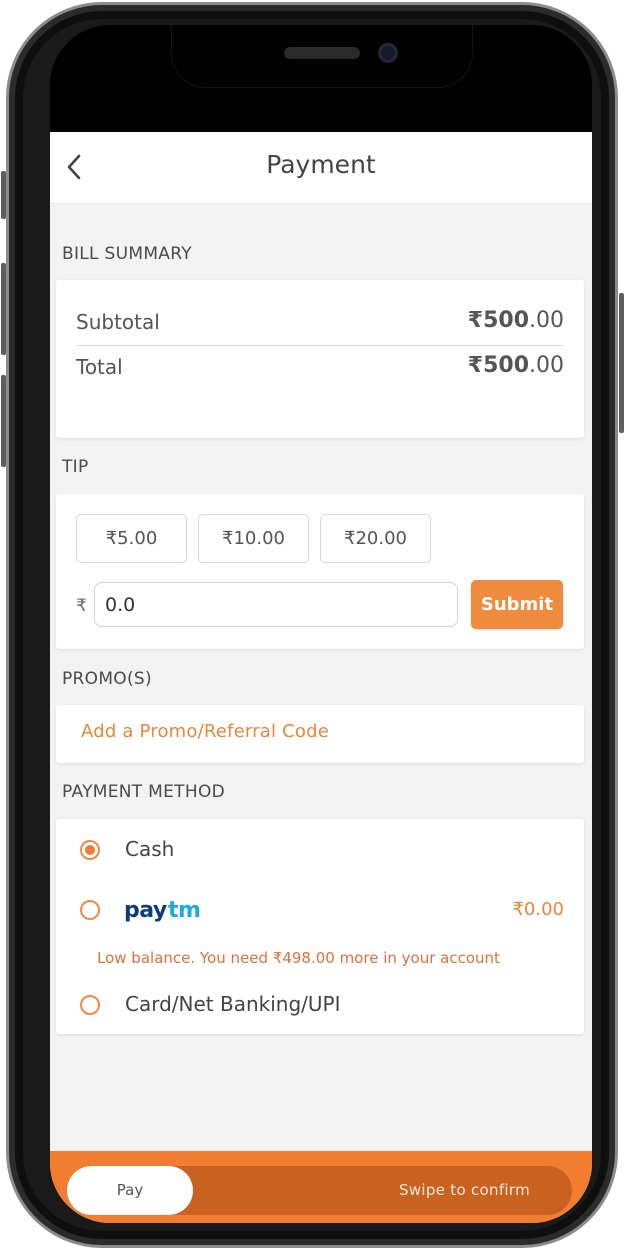  What do you see at coordinates (517, 604) in the screenshot?
I see `submit-tip-button: Submit` at bounding box center [517, 604].